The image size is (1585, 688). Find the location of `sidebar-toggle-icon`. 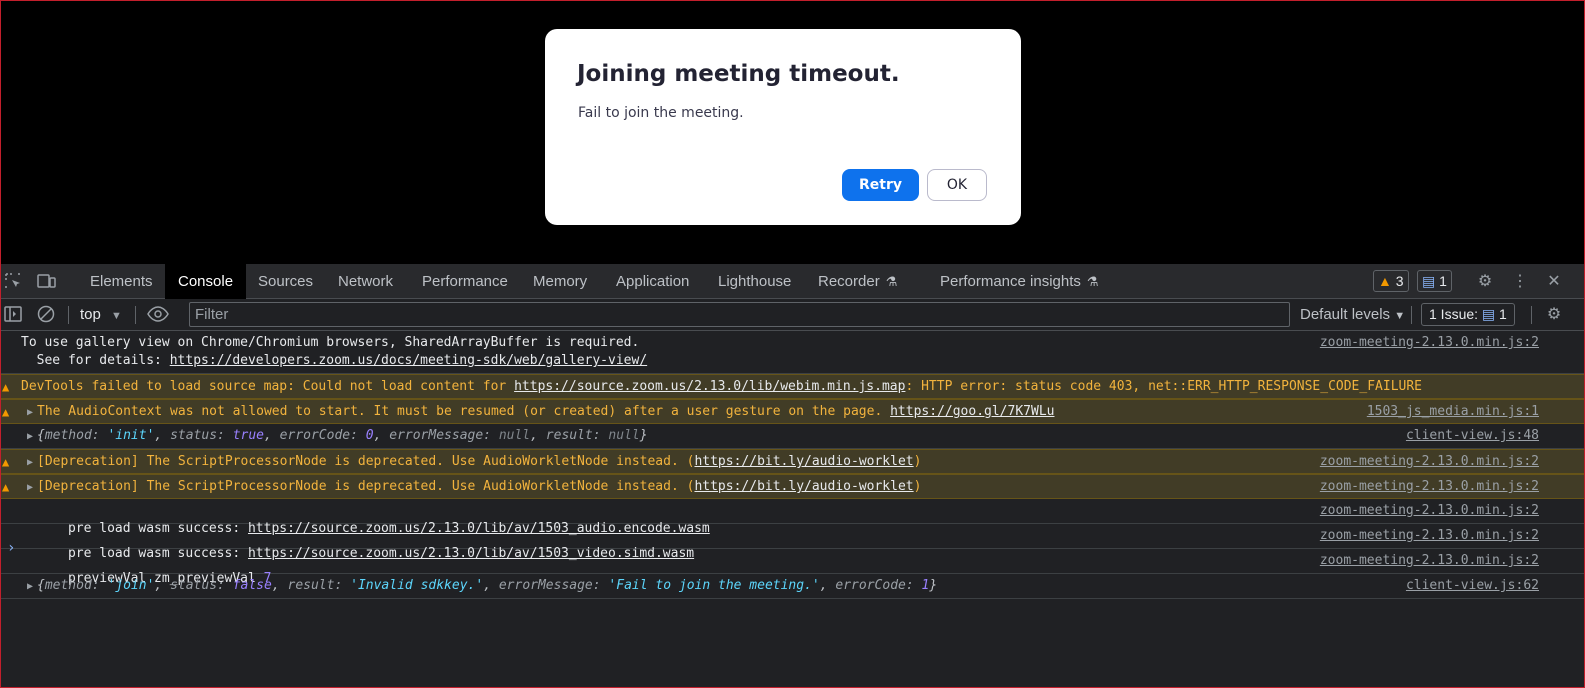

sidebar-toggle-icon is located at coordinates (13, 315).